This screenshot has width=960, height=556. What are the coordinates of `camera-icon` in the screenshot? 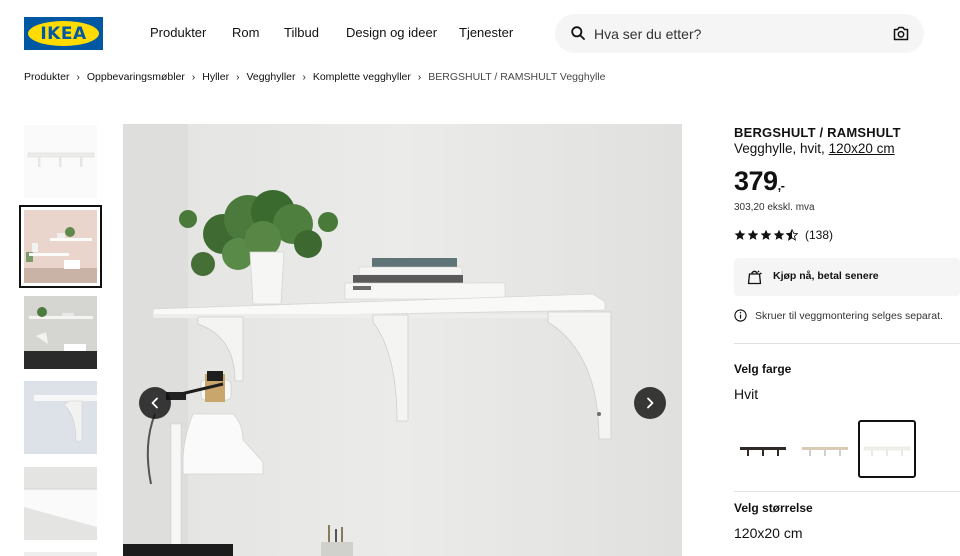 It's located at (901, 33).